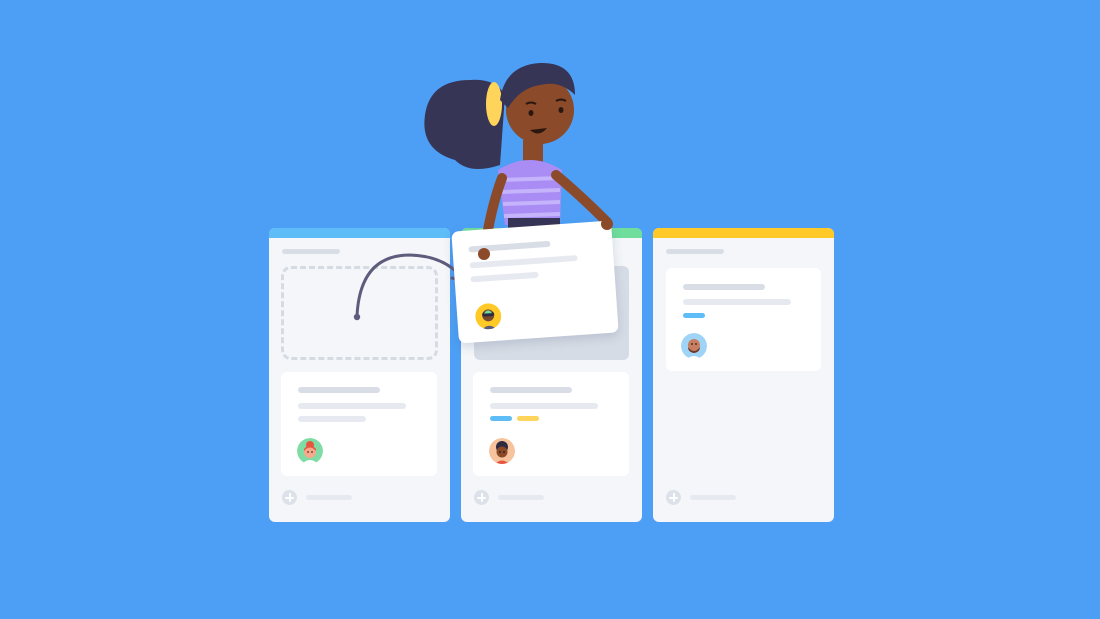  I want to click on hand-overlay, so click(545, 239).